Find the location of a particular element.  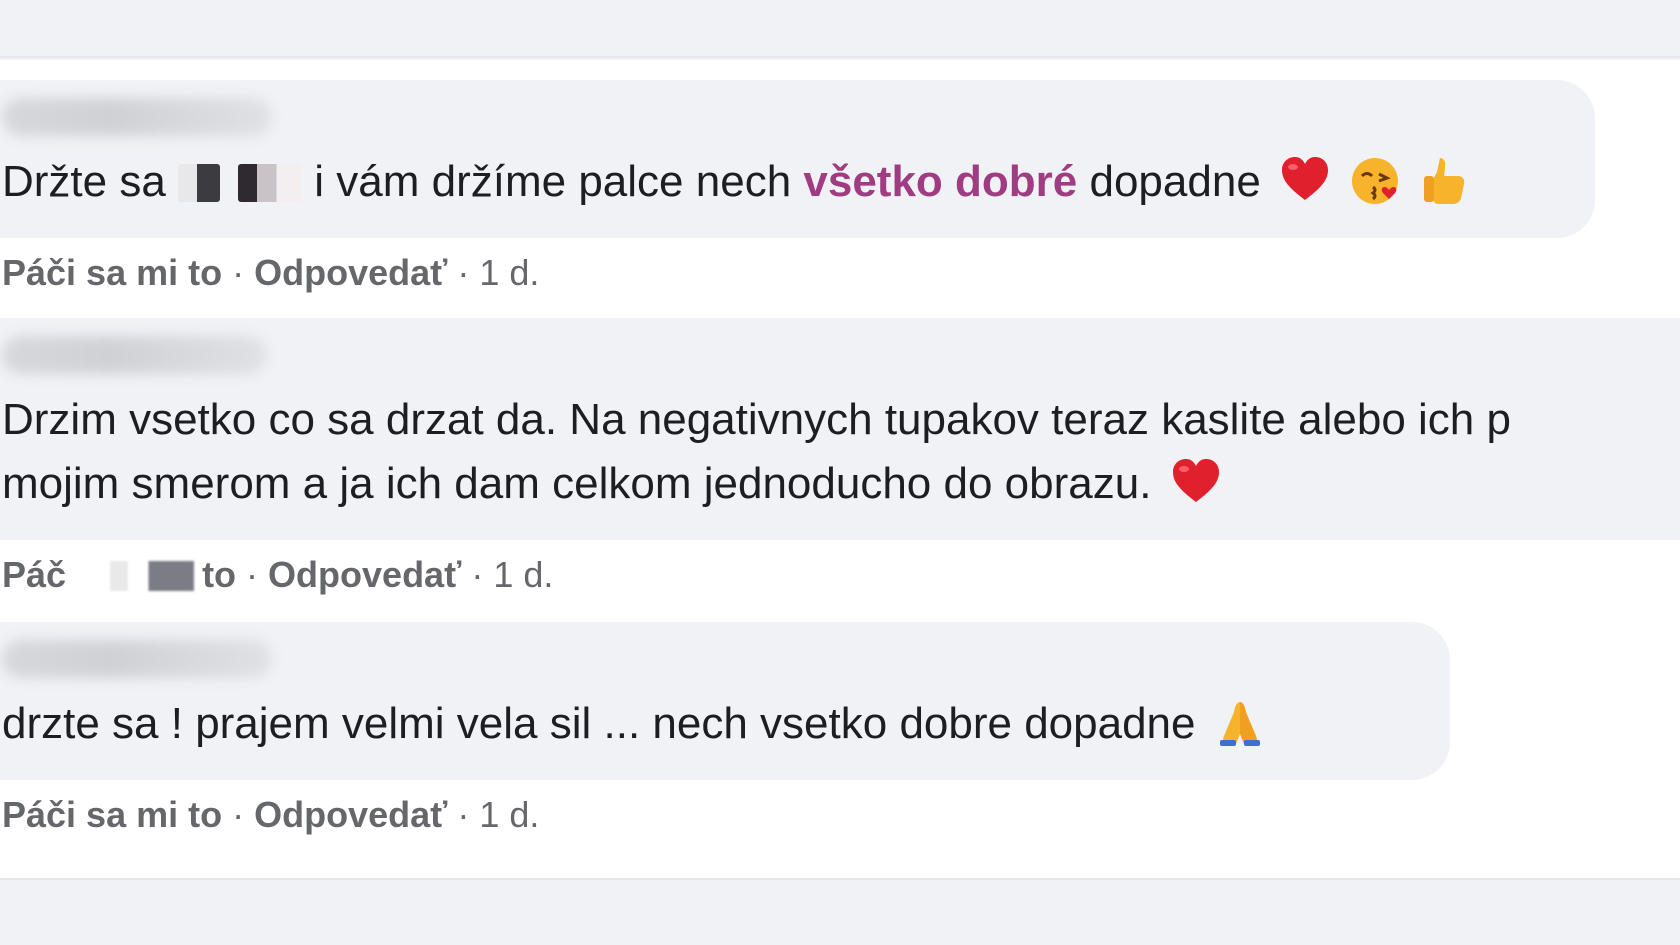

tagged-mention: všetko dobré is located at coordinates (940, 181).